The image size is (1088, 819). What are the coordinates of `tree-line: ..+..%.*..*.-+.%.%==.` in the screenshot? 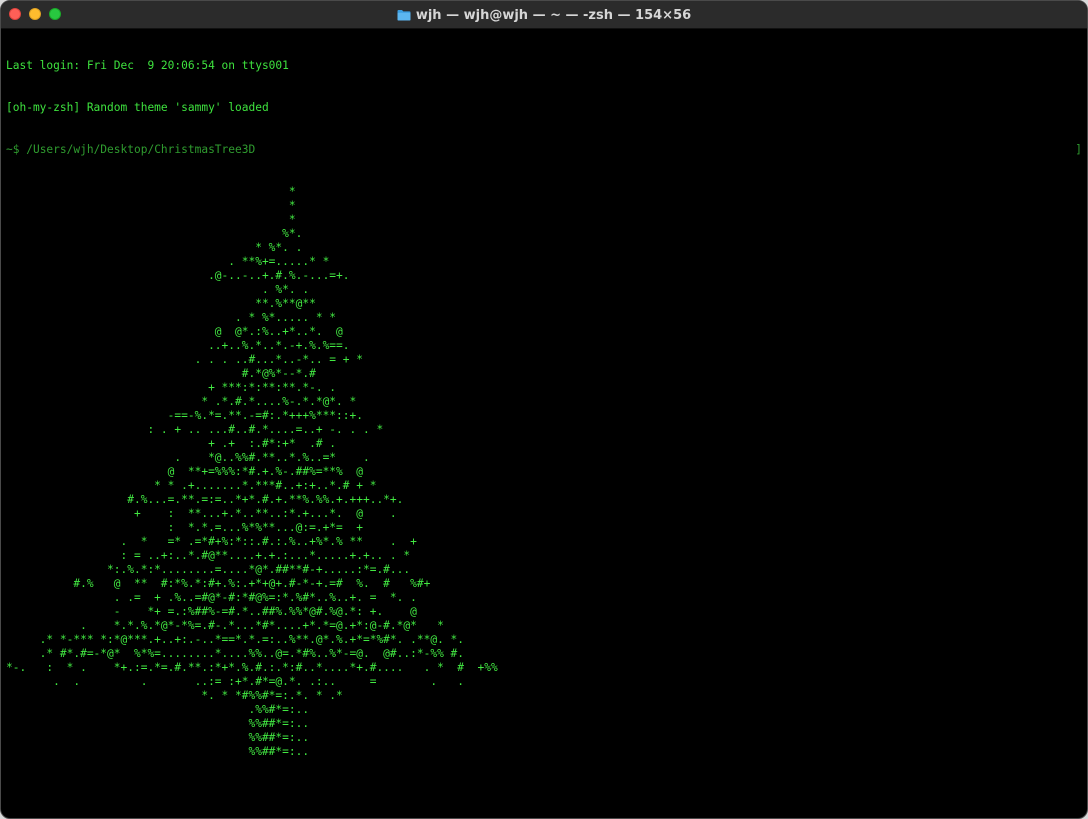 It's located at (178, 345).